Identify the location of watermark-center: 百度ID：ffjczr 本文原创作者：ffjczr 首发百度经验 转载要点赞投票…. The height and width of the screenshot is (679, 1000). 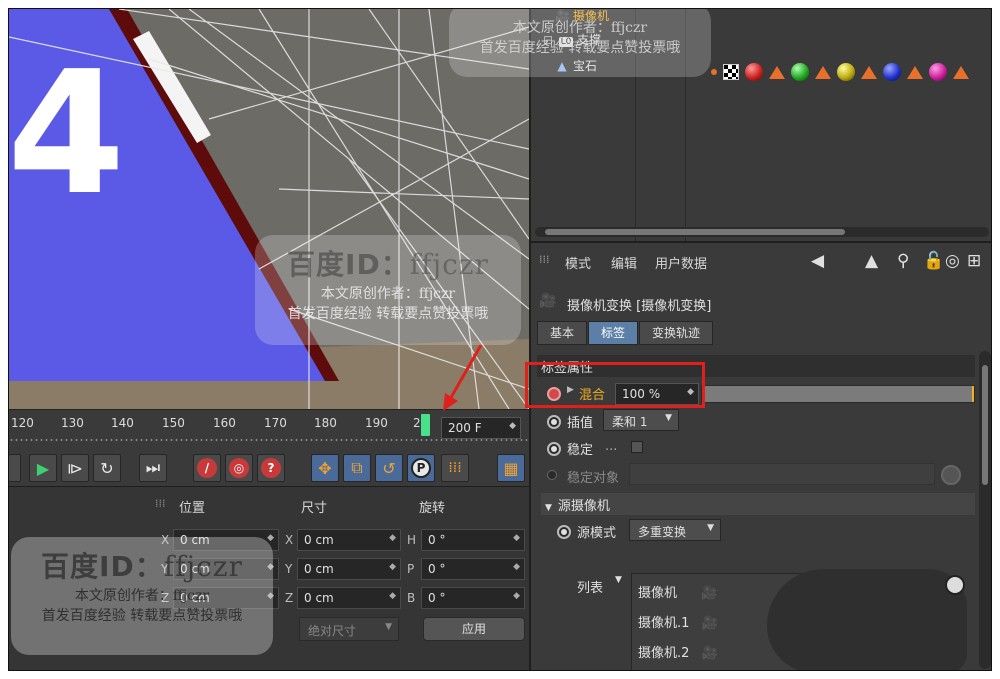
(388, 290).